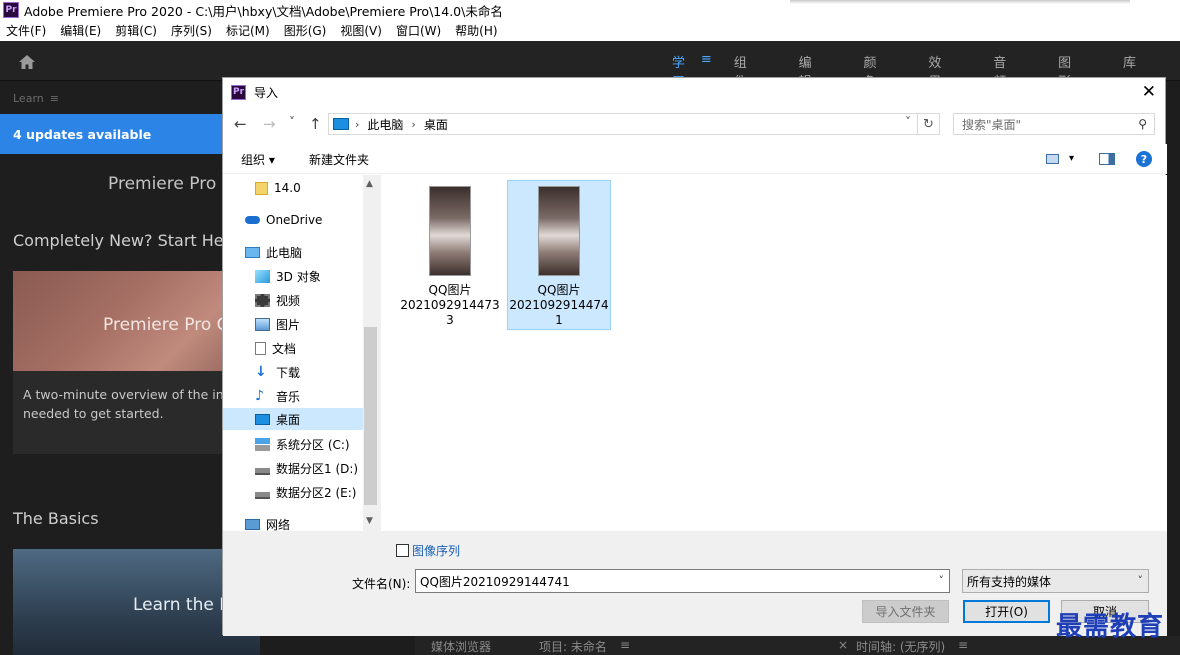  What do you see at coordinates (369, 521) in the screenshot?
I see `scroll-down-arrow-icon: ▼` at bounding box center [369, 521].